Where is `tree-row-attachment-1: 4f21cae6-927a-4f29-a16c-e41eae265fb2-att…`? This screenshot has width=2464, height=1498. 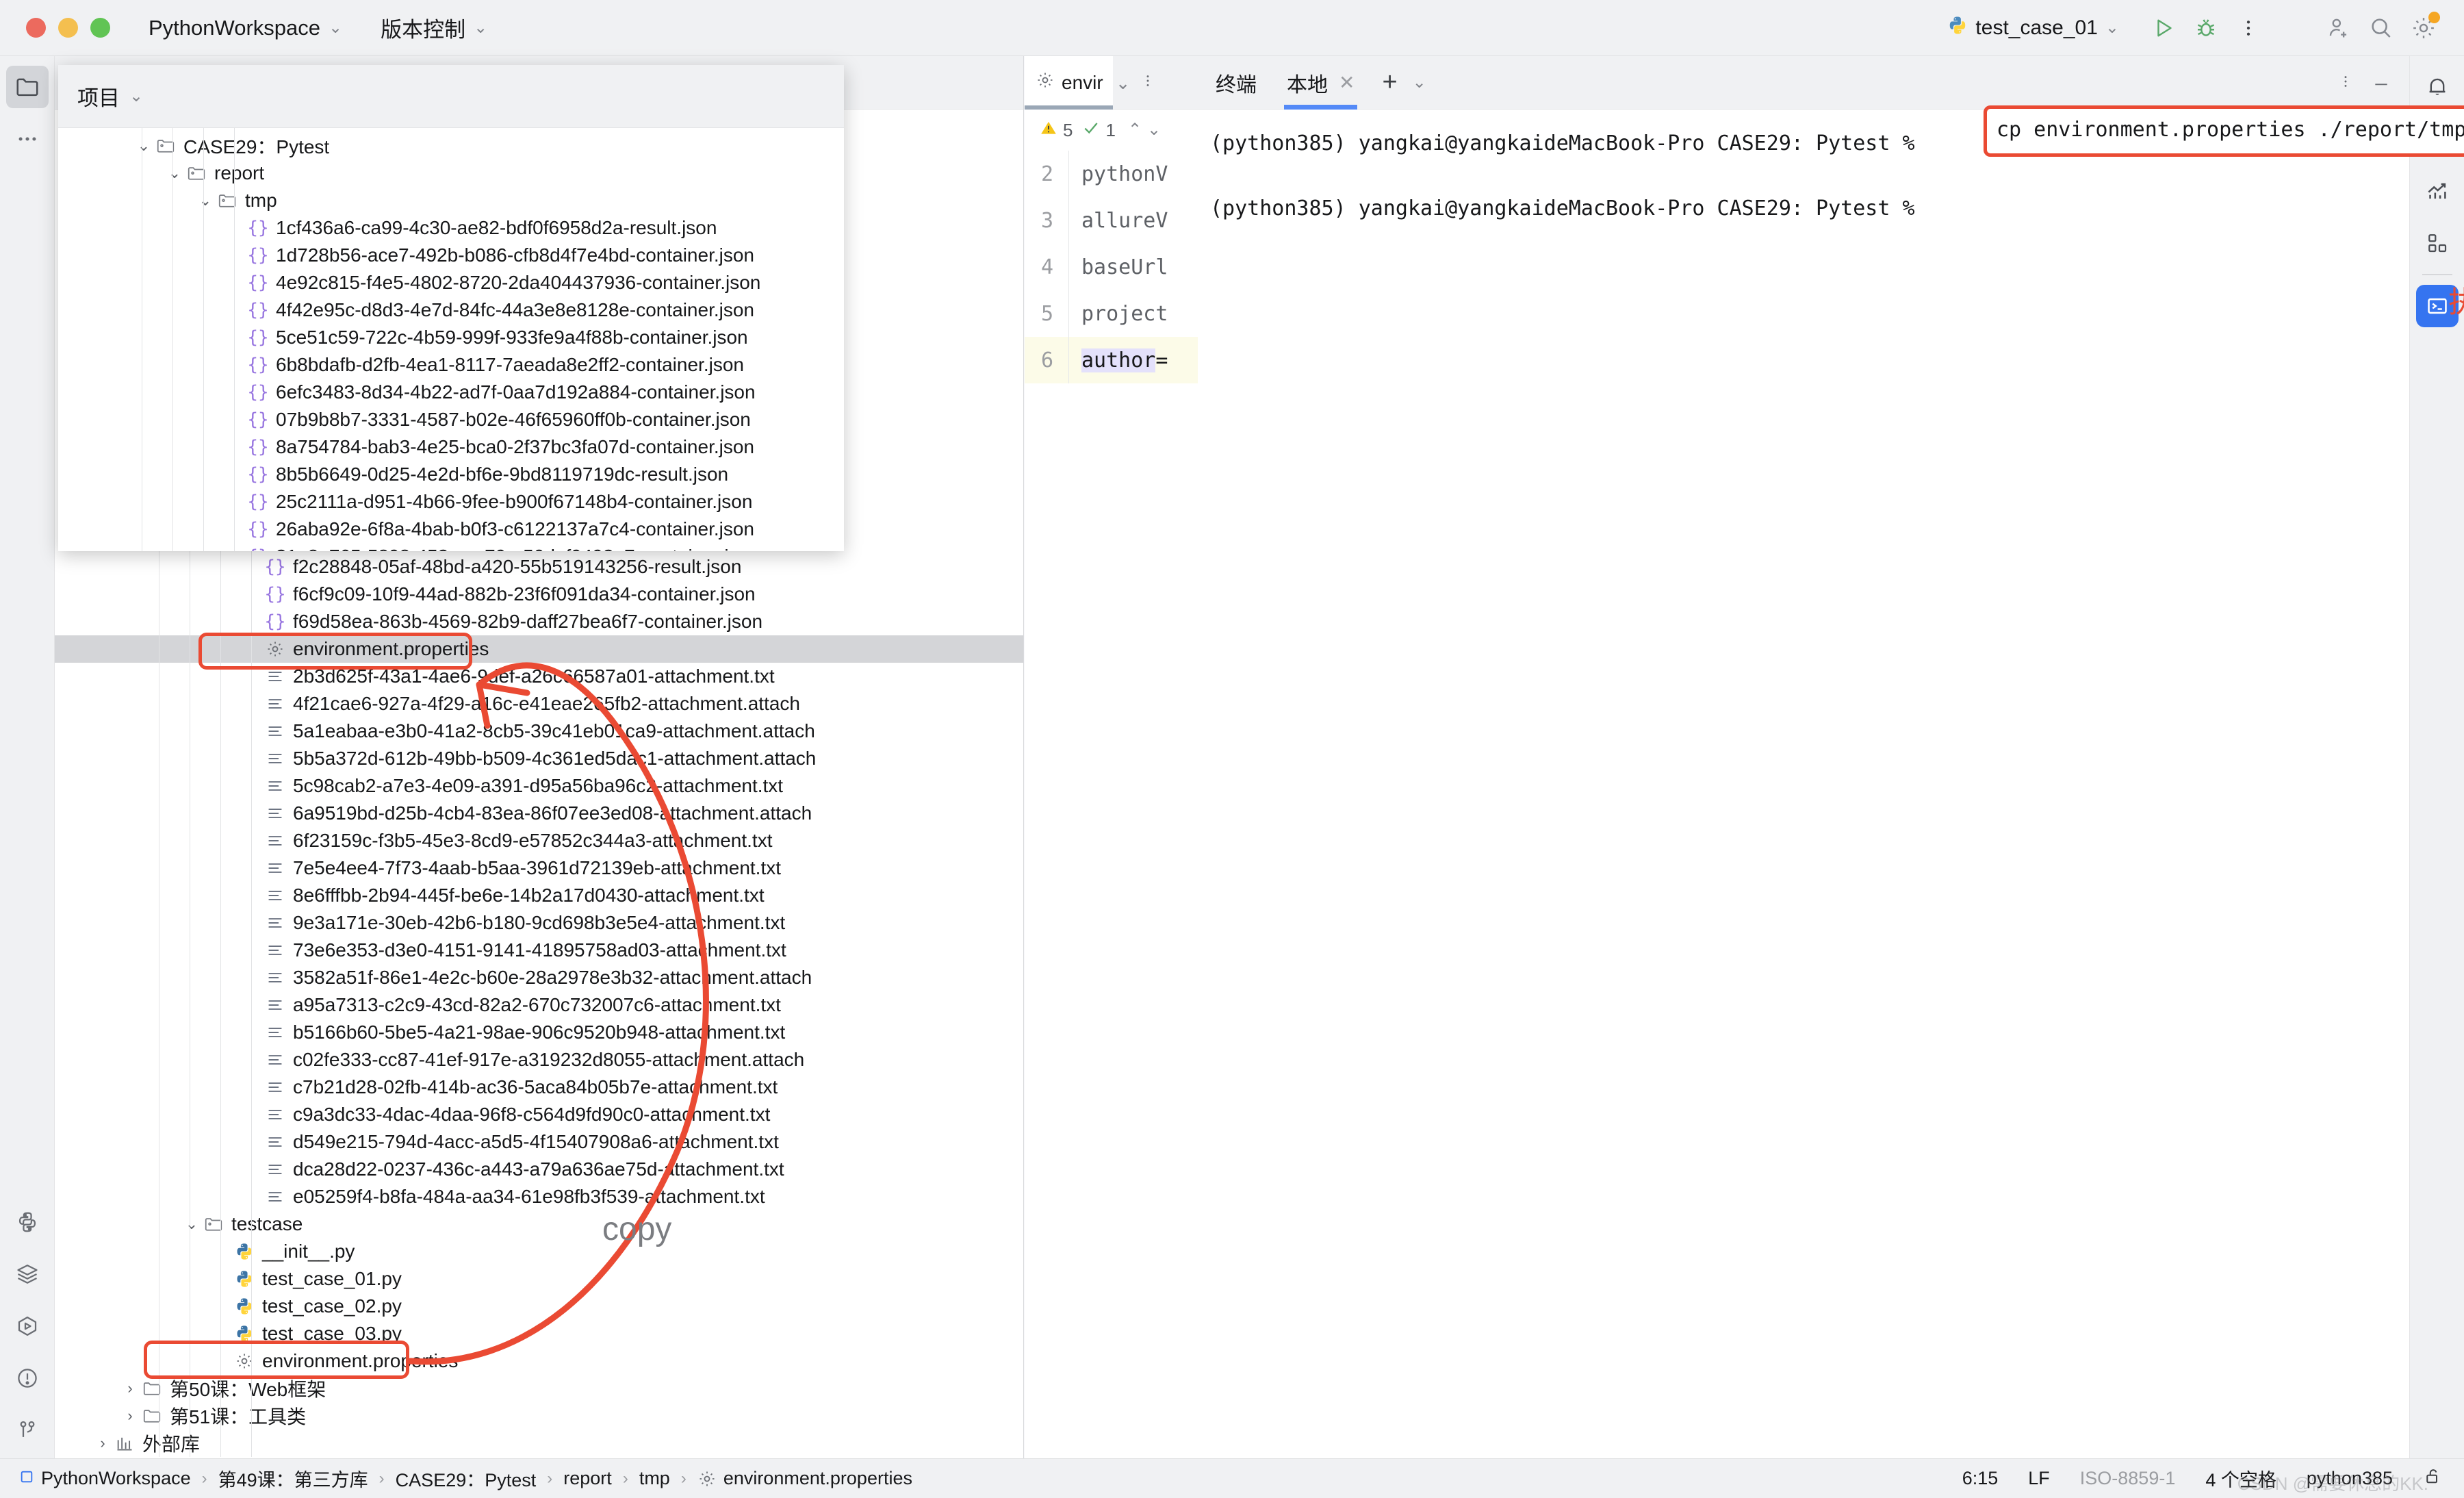
tree-row-attachment-1: 4f21cae6-927a-4f29-a16c-e41eae265fb2-att… is located at coordinates (539, 704).